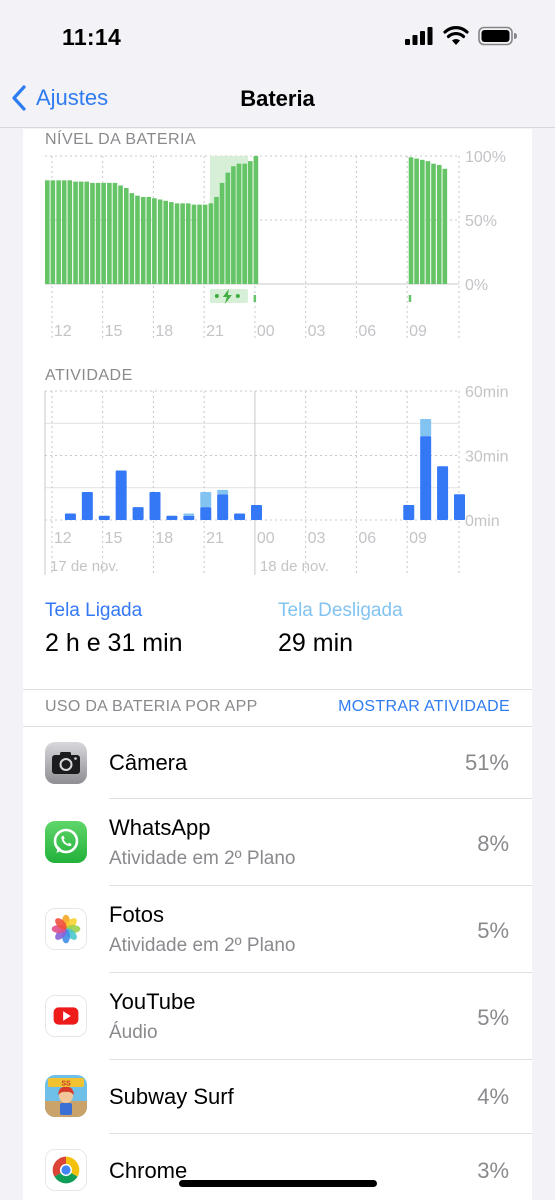  I want to click on app-row-youtube: YouTube Áudio 5%, so click(277, 1016).